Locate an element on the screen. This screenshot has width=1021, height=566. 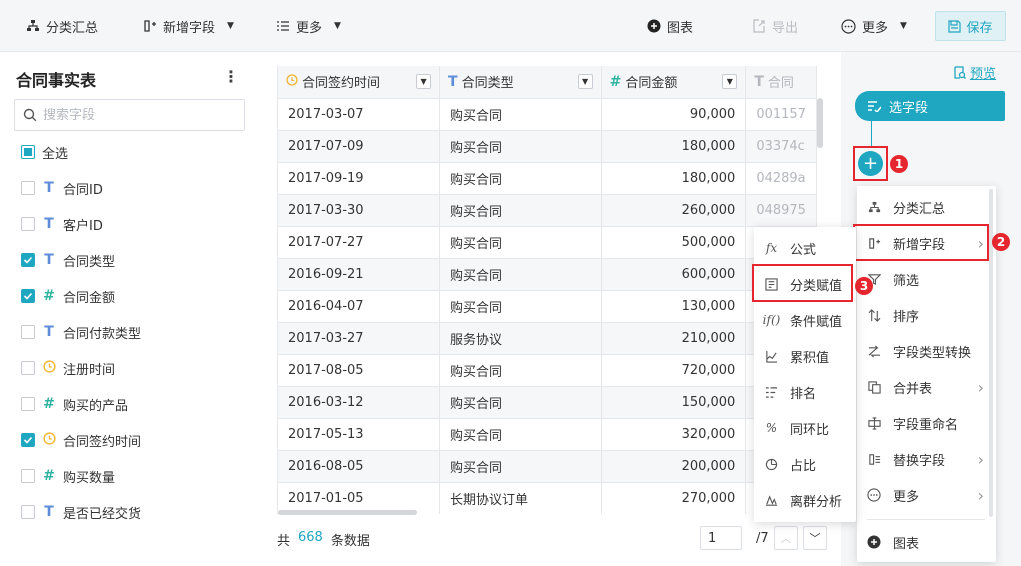
menu-item: 筛选 is located at coordinates (926, 279).